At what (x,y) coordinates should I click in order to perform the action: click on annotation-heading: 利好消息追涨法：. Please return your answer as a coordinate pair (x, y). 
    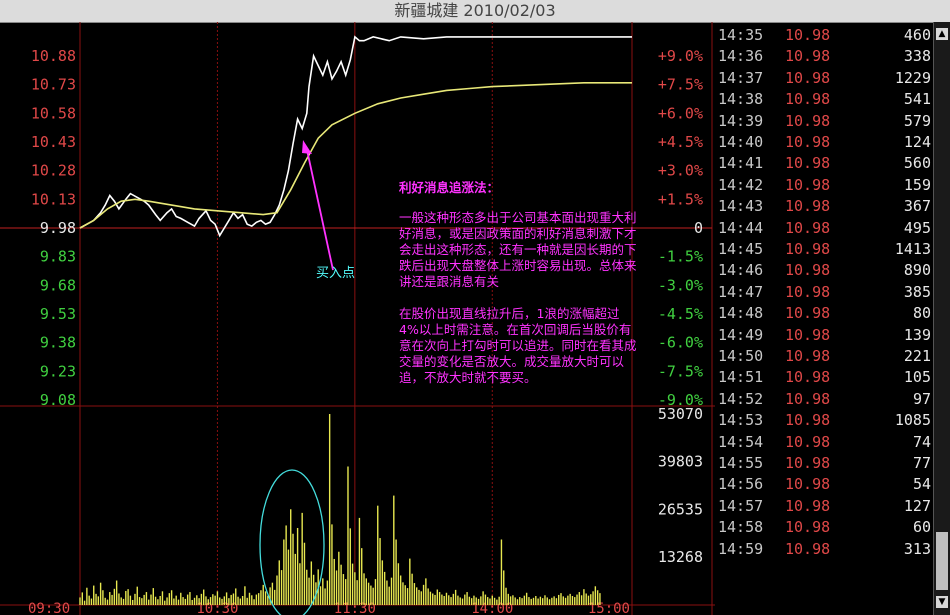
    Looking at the image, I should click on (449, 187).